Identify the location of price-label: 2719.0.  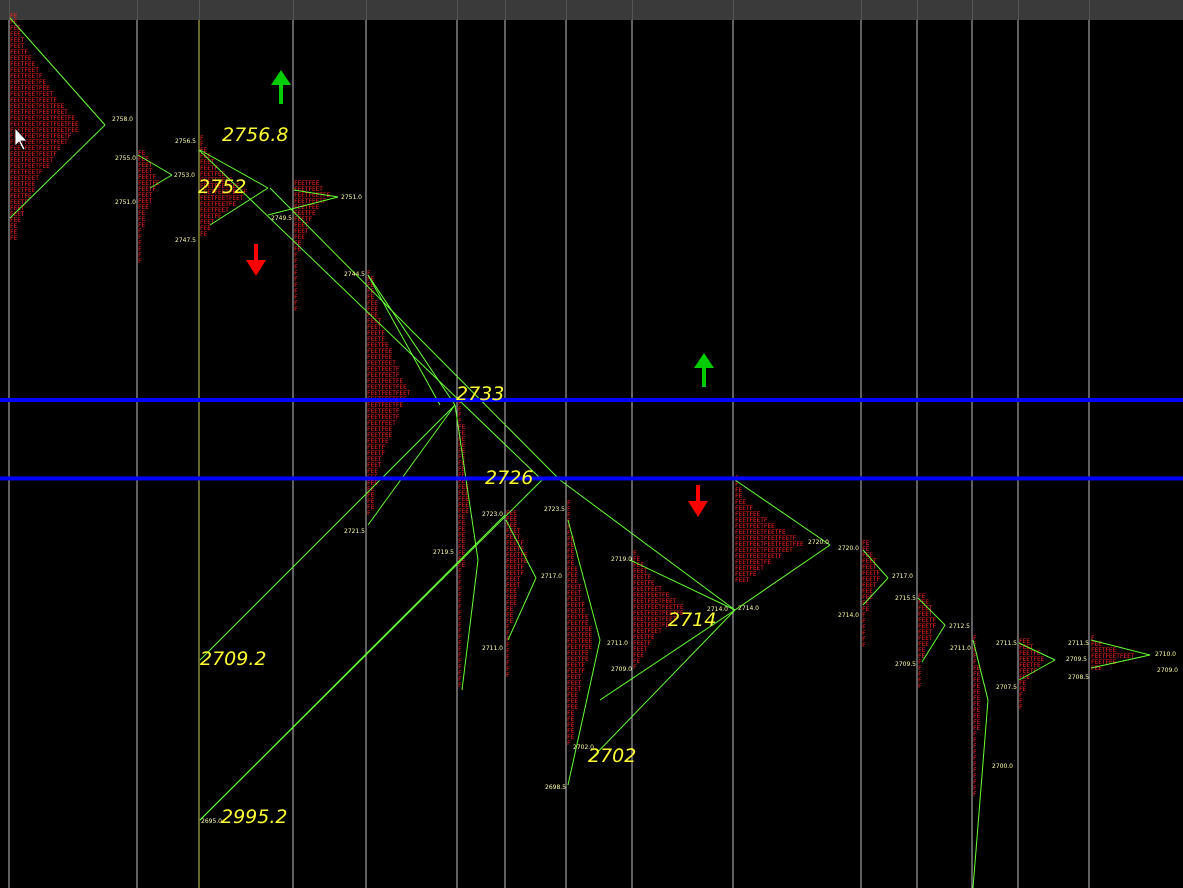
(621, 559).